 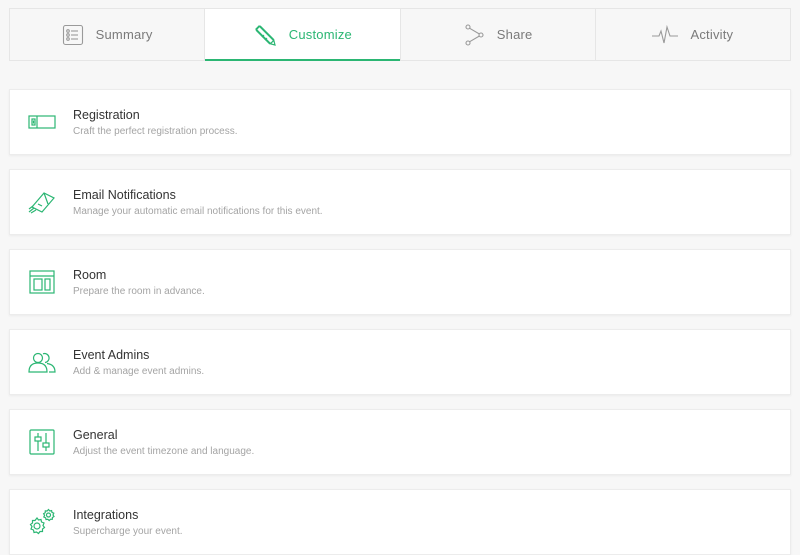 What do you see at coordinates (111, 354) in the screenshot?
I see `card-title: Event Admins` at bounding box center [111, 354].